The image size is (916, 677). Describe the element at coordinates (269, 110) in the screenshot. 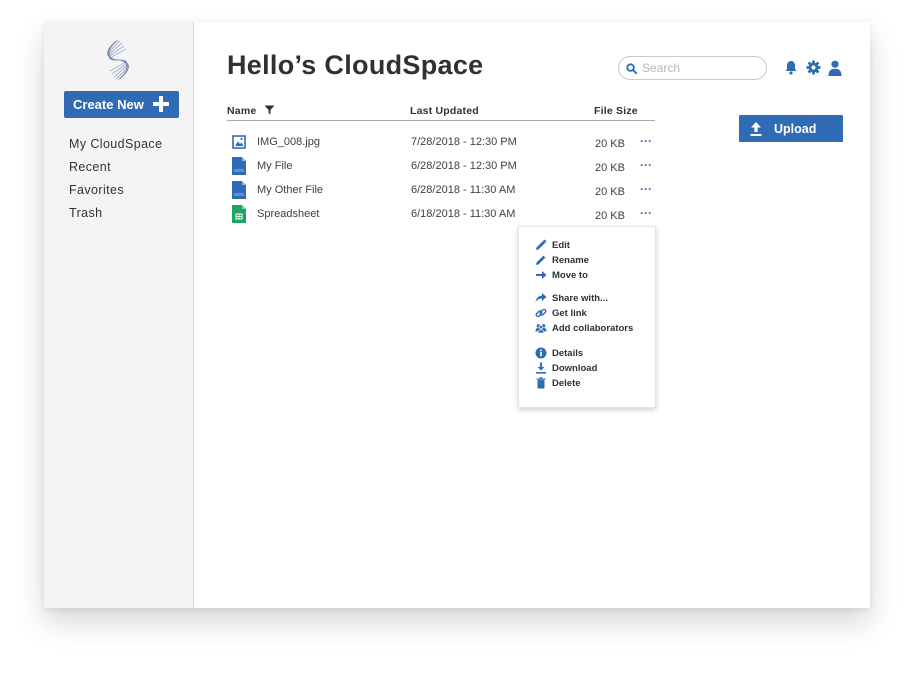

I see `filter-icon` at that location.